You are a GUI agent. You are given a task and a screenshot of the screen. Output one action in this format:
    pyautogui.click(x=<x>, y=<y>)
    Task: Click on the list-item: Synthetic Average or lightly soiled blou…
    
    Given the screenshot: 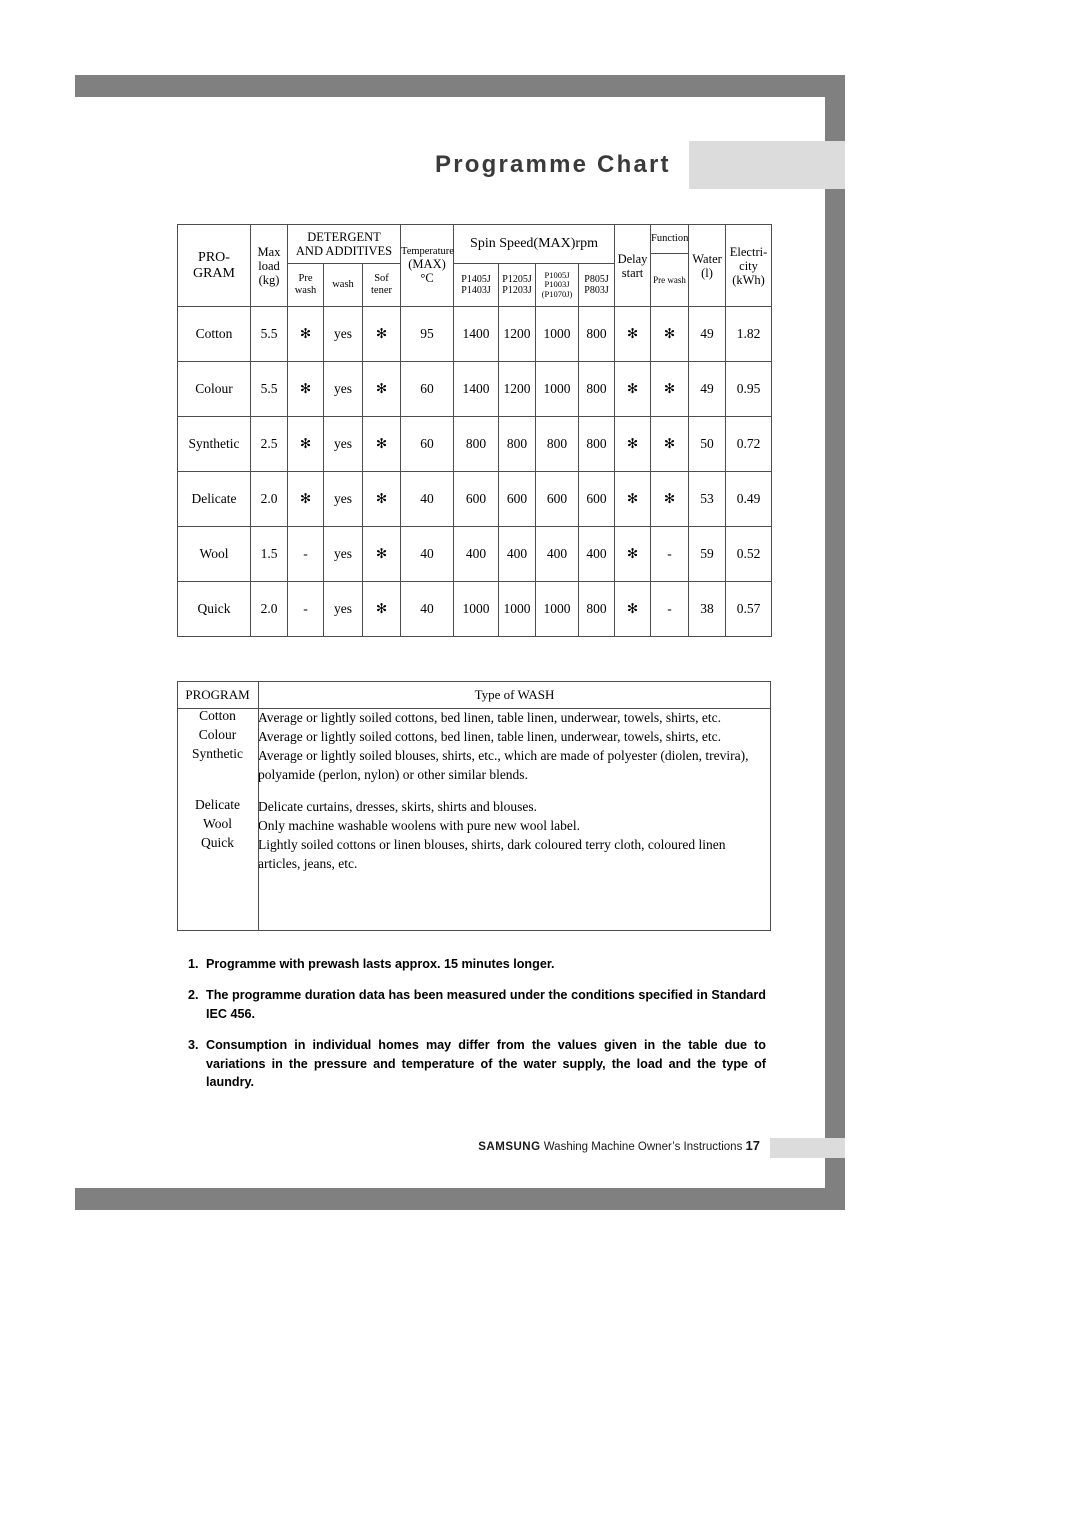 What is the action you would take?
    pyautogui.click(x=474, y=765)
    